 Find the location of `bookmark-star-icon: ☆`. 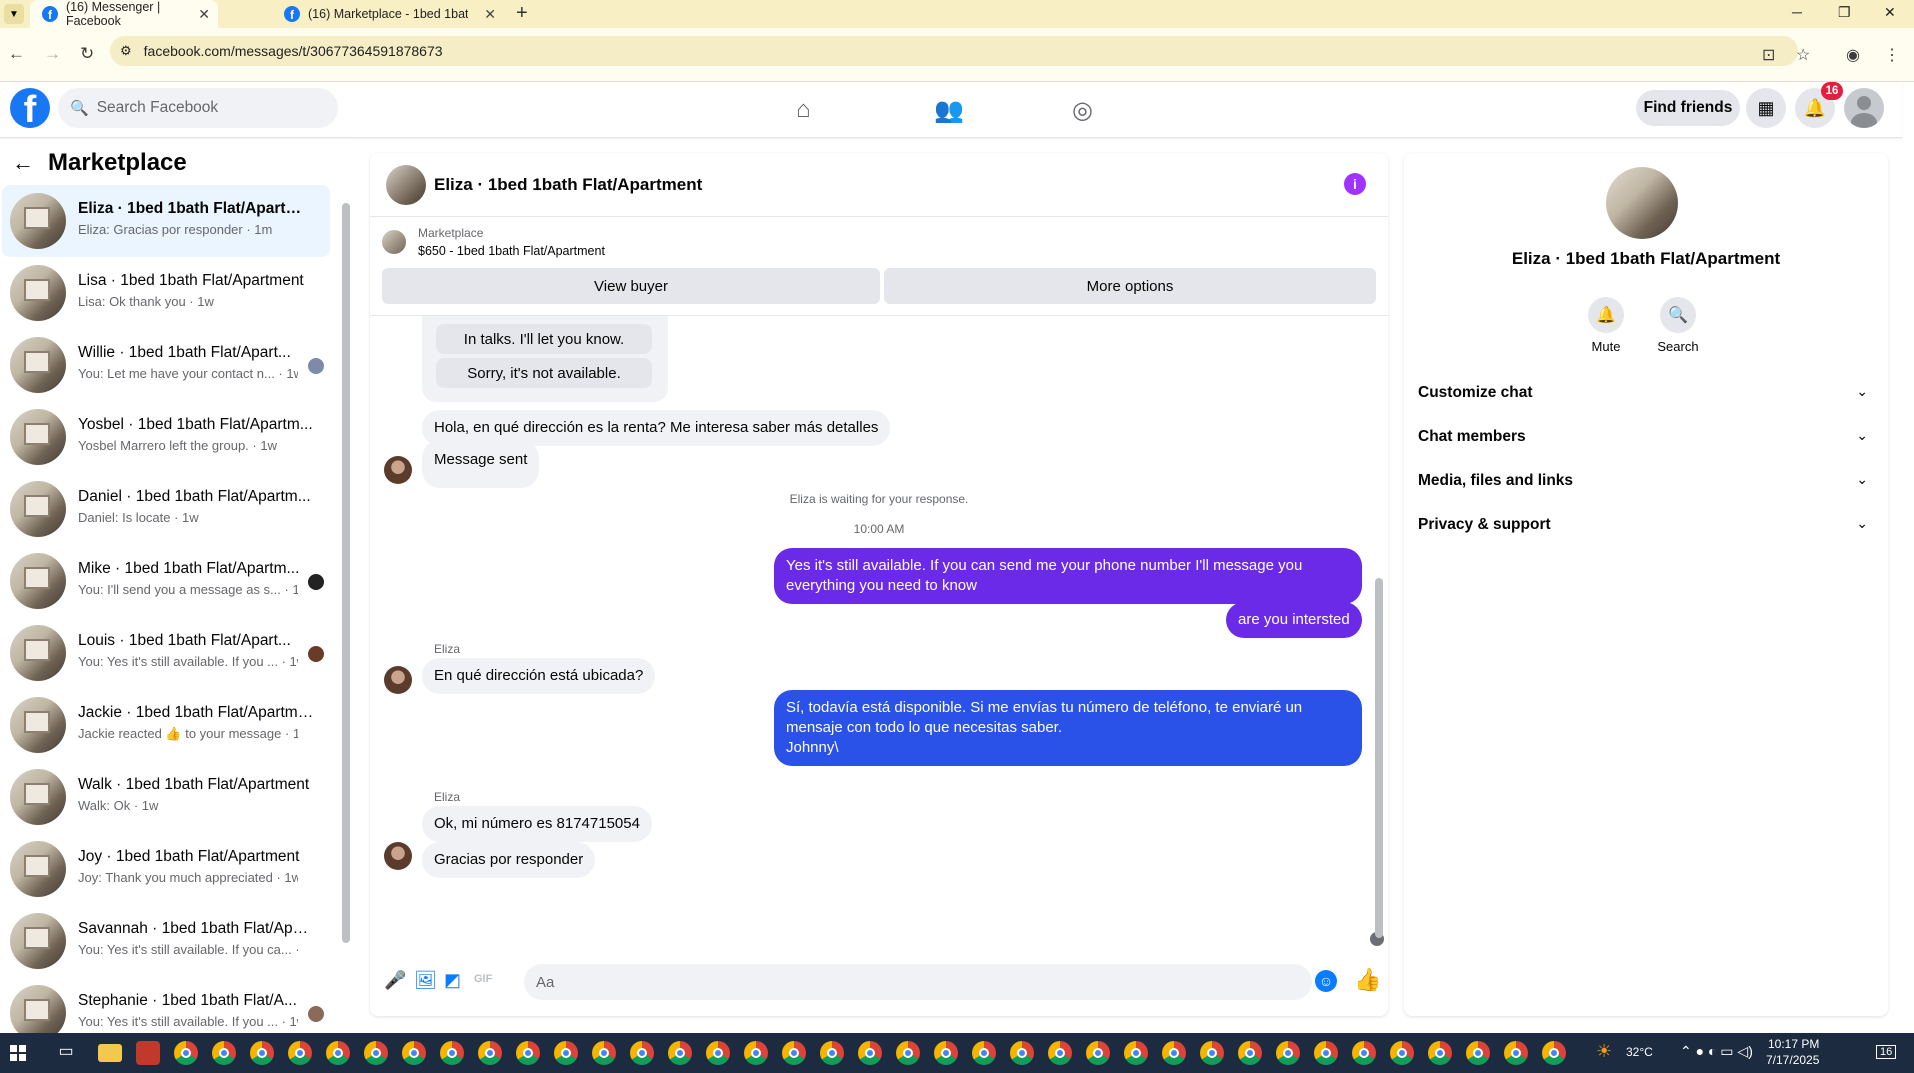

bookmark-star-icon: ☆ is located at coordinates (1803, 55).